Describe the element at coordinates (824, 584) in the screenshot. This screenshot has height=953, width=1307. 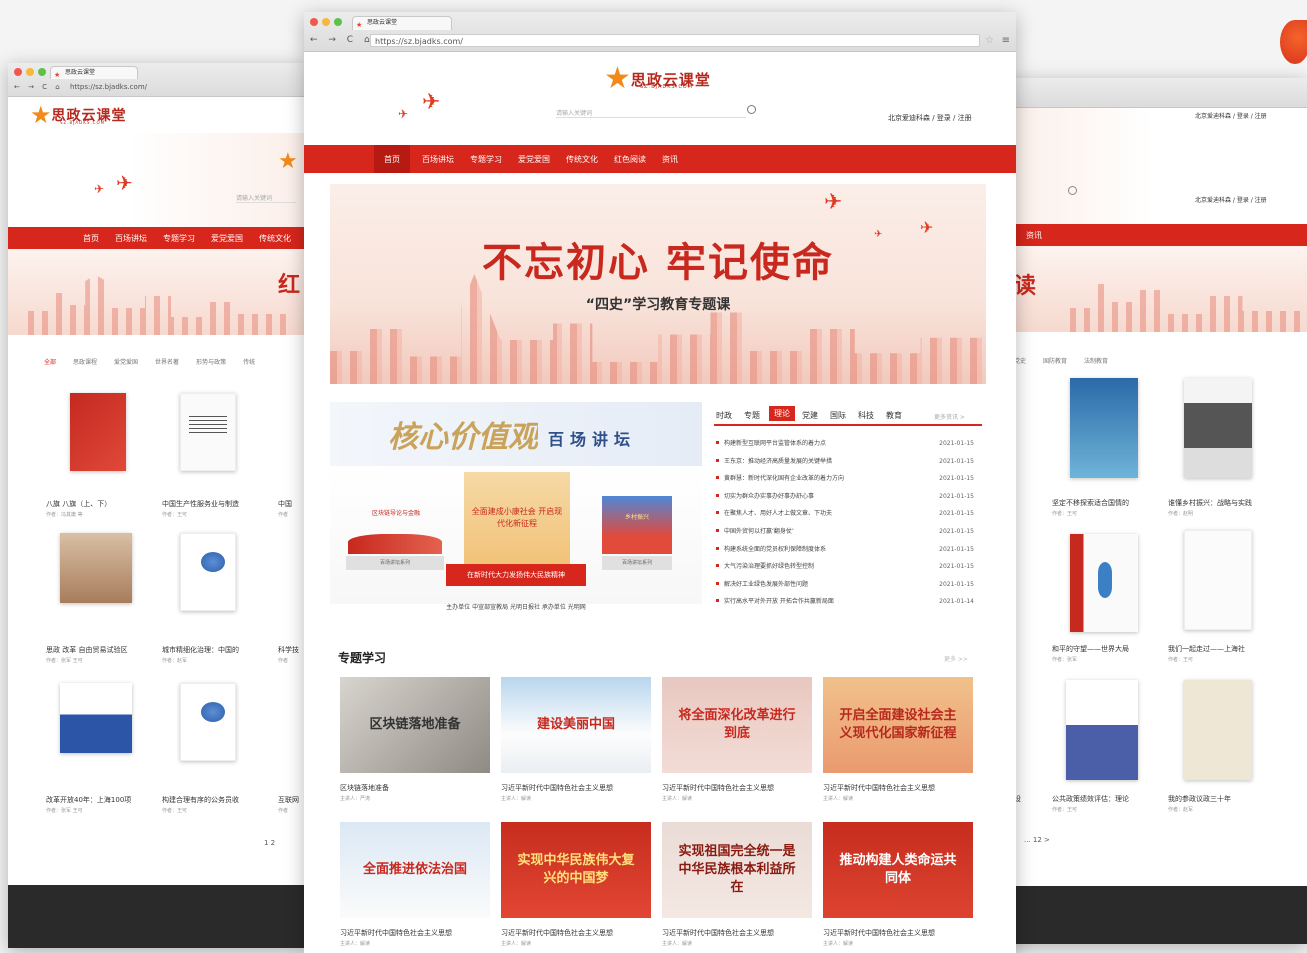
I see `news-title: 解决好工业绿色发展外部性问题` at that location.